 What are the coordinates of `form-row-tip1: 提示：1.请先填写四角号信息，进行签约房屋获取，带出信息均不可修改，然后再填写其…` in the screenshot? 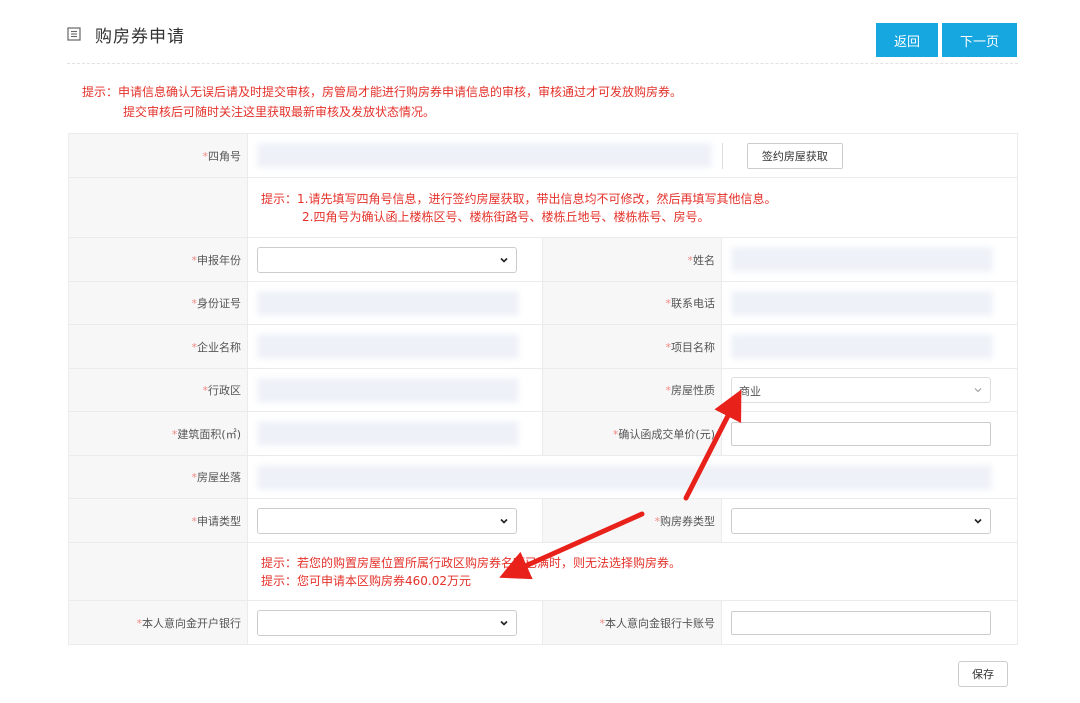 It's located at (543, 207).